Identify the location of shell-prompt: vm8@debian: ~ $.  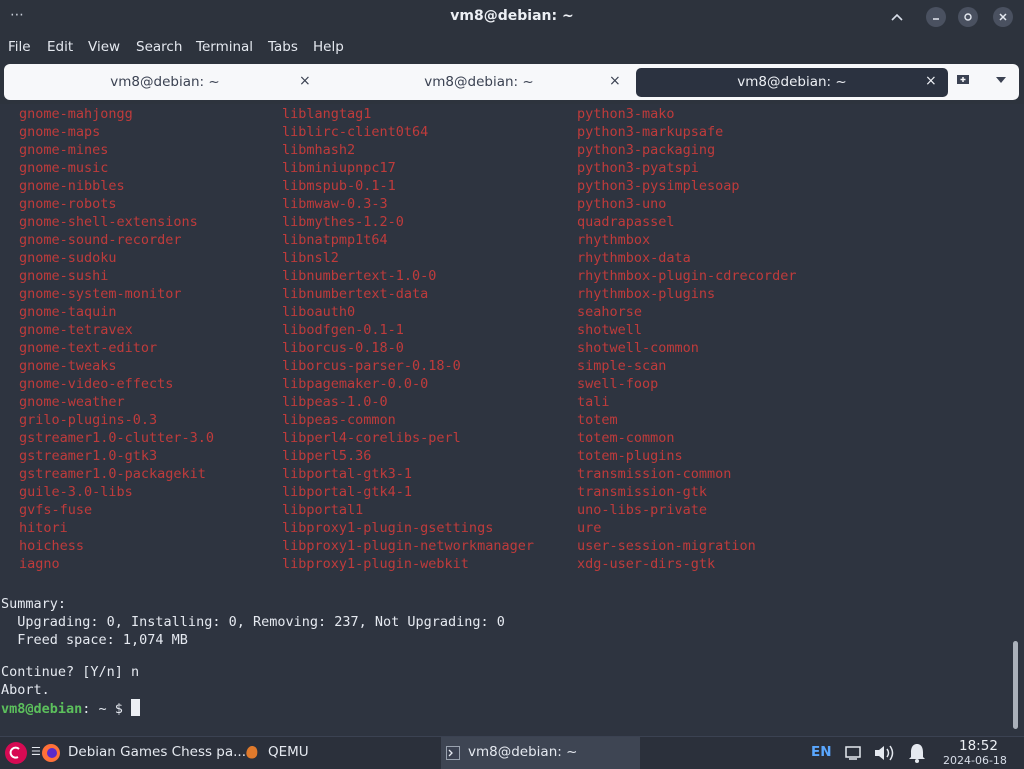
(71, 708).